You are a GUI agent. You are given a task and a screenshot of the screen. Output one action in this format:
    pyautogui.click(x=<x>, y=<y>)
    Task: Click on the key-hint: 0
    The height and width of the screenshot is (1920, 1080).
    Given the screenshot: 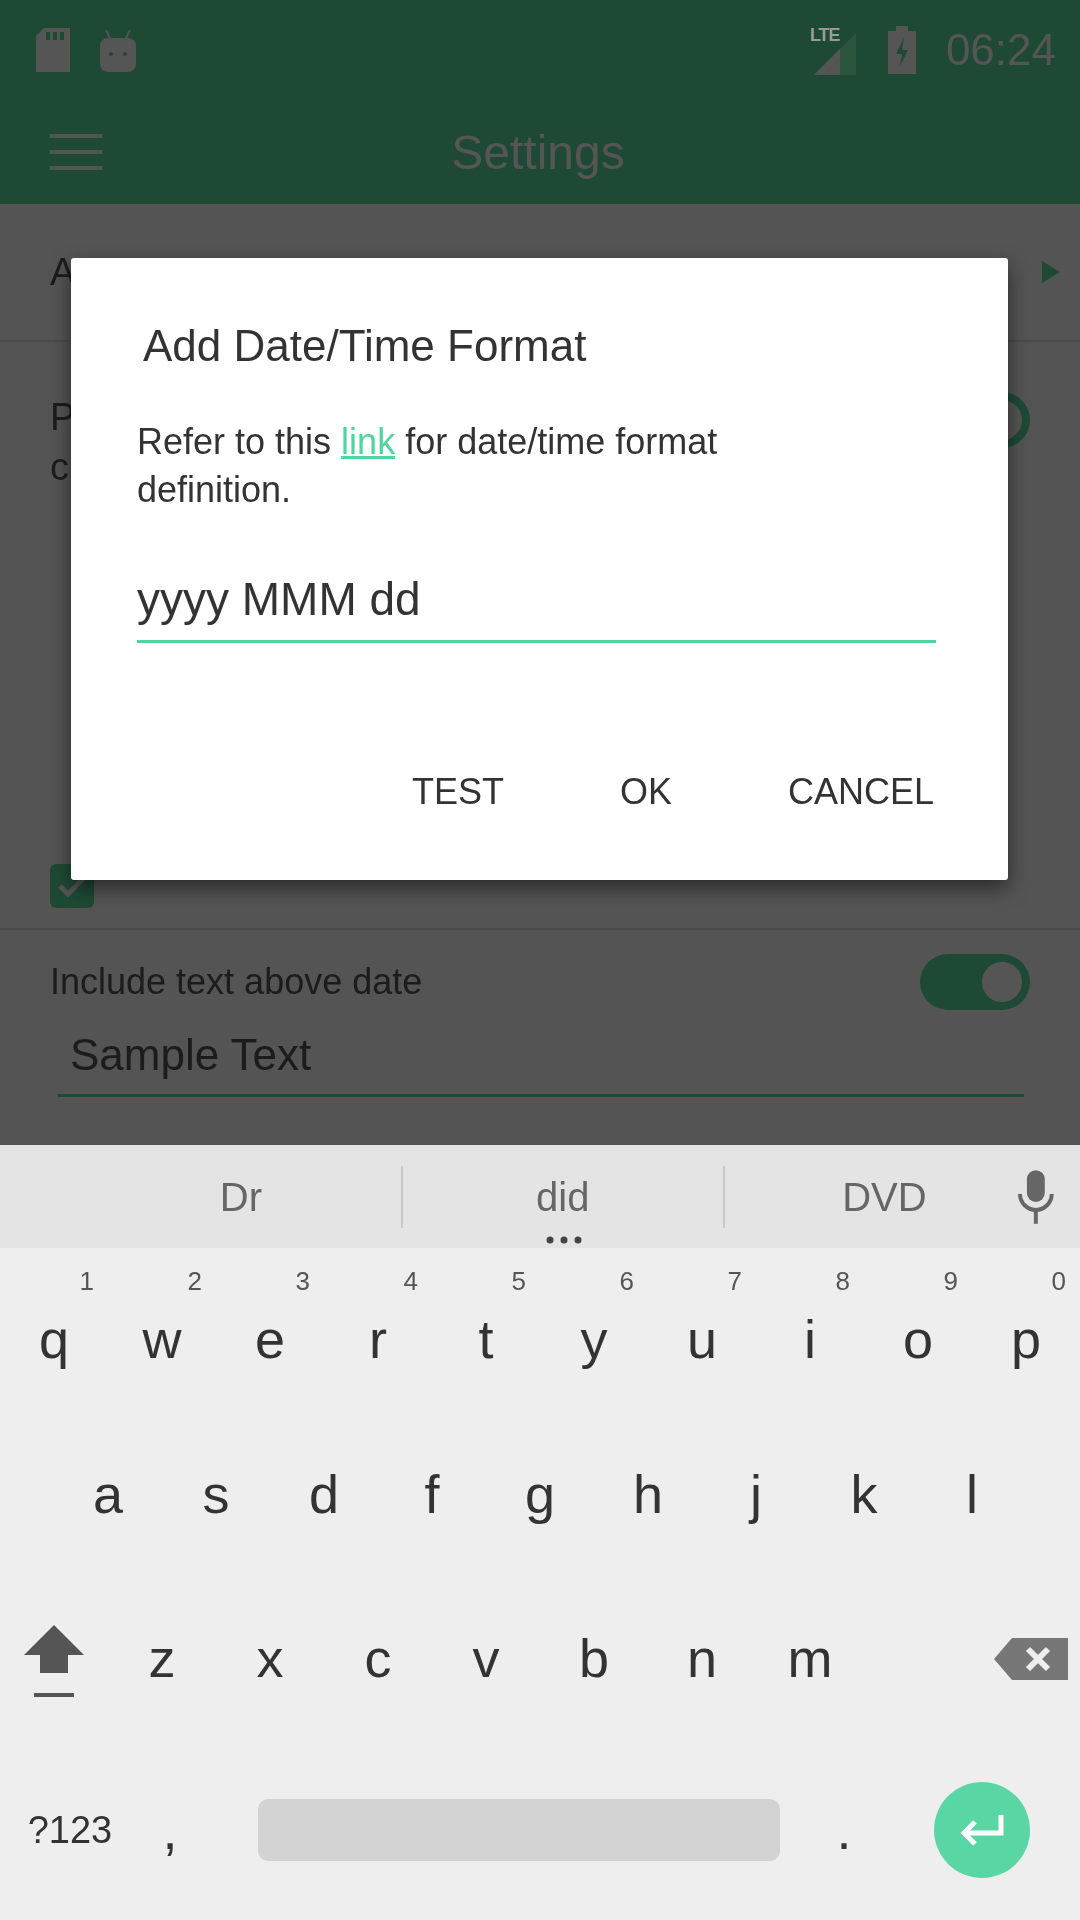 What is the action you would take?
    pyautogui.click(x=1058, y=1281)
    